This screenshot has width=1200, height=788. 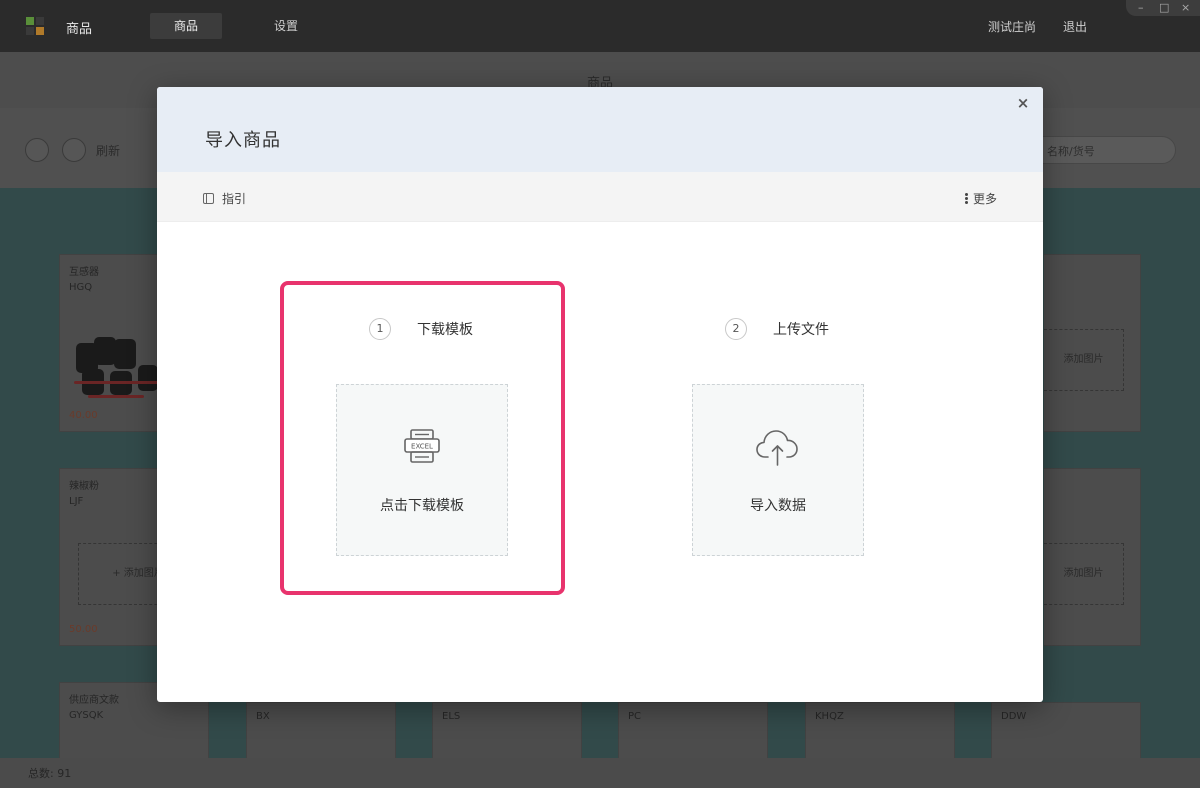 What do you see at coordinates (984, 199) in the screenshot?
I see `more-label: 更多` at bounding box center [984, 199].